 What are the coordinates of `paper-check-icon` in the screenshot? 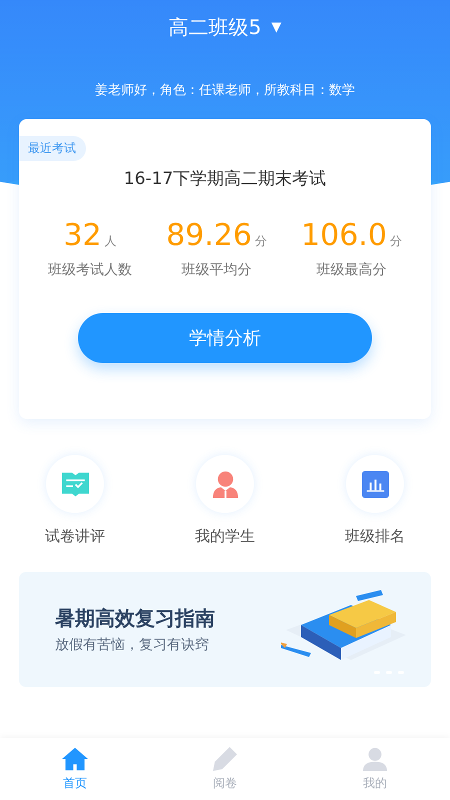 It's located at (75, 484).